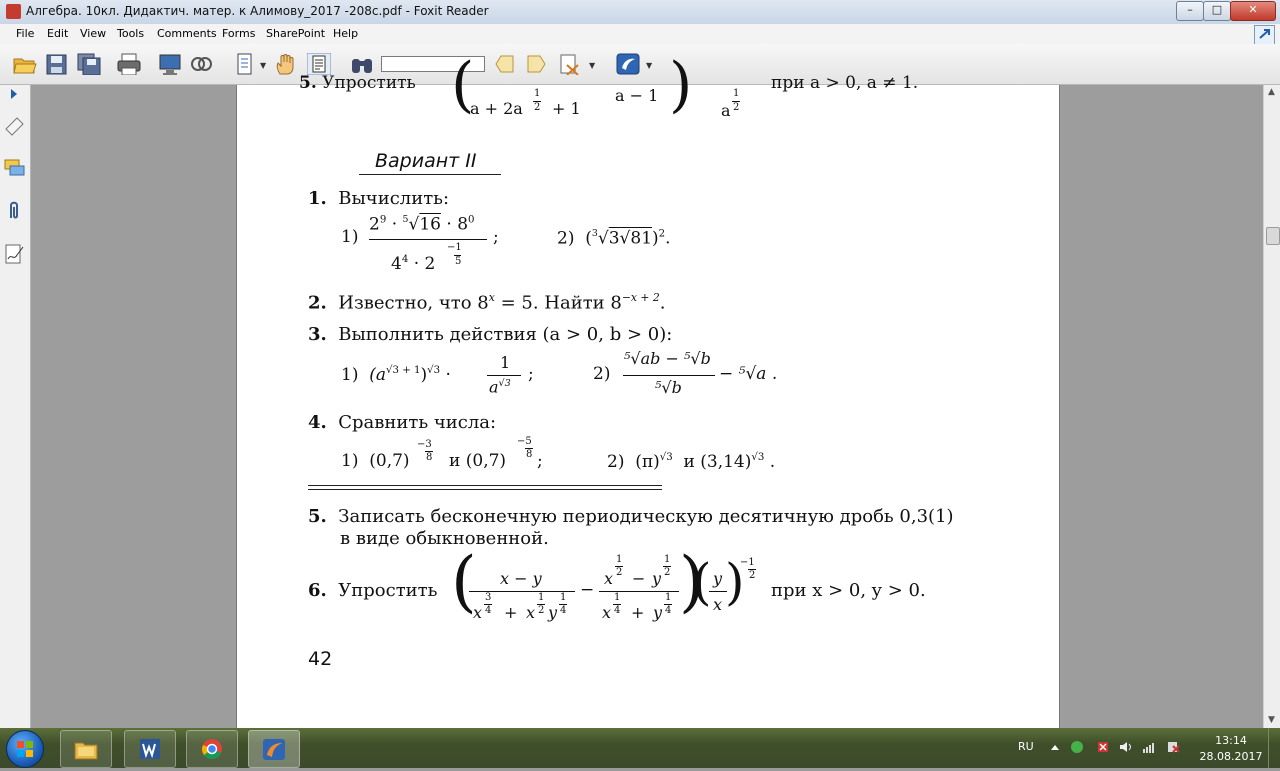 The image size is (1280, 771). Describe the element at coordinates (726, 110) in the screenshot. I see `prev-den3: a` at that location.